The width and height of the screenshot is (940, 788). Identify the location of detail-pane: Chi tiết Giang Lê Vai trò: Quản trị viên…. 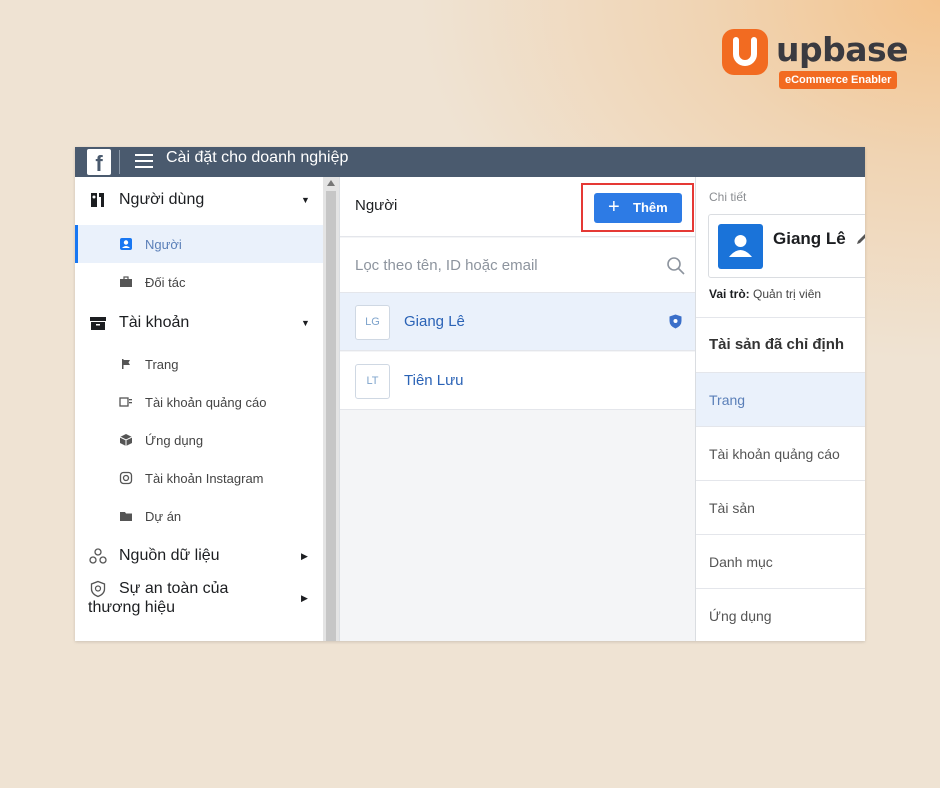
(780, 409).